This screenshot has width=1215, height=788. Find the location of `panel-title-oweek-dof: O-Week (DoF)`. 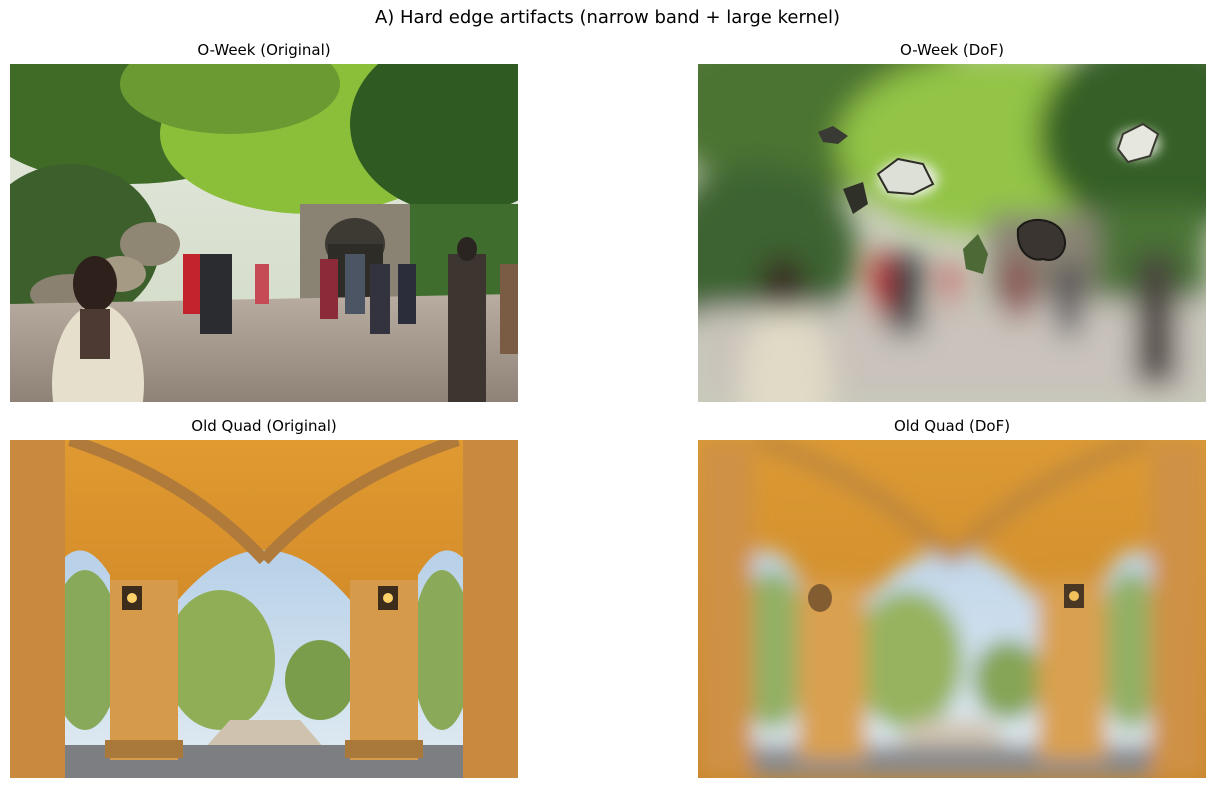

panel-title-oweek-dof: O-Week (DoF) is located at coordinates (952, 50).